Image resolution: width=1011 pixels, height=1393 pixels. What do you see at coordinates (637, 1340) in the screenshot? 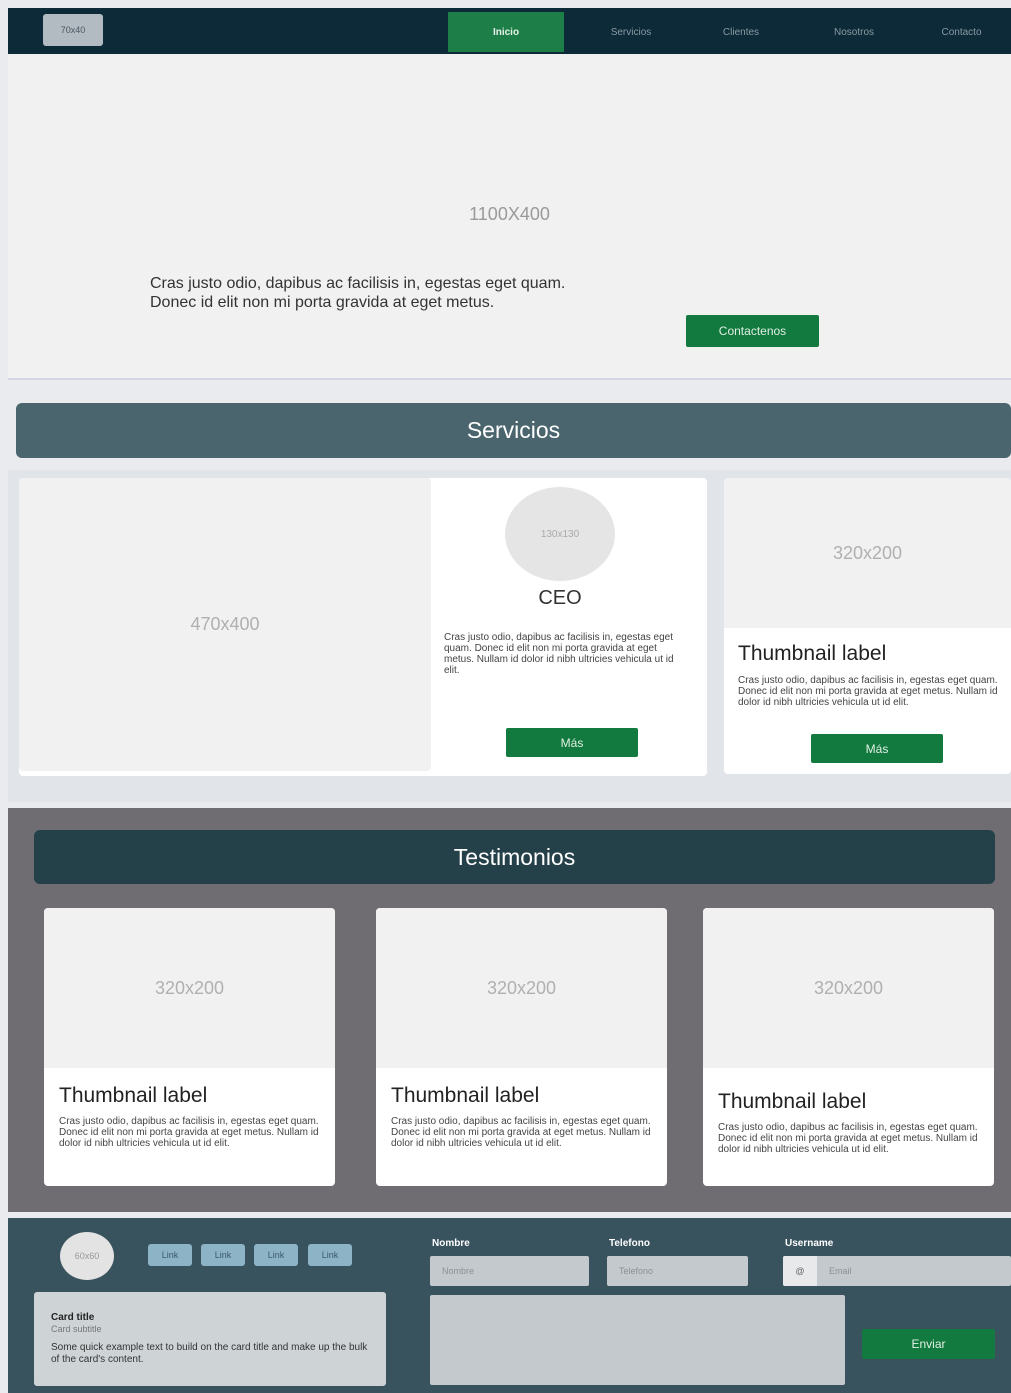
I see `message-textarea` at bounding box center [637, 1340].